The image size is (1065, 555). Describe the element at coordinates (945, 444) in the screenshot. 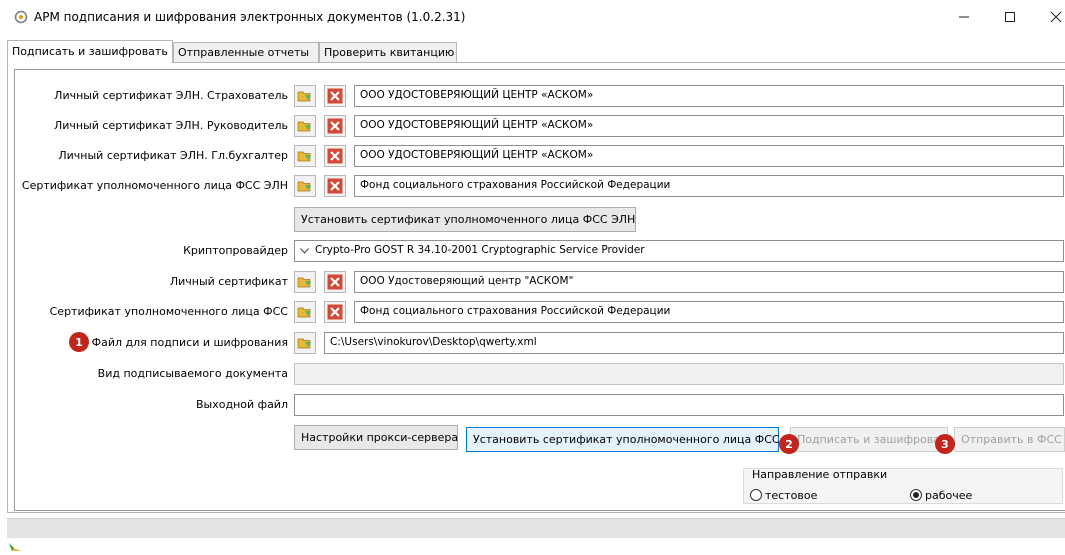

I see `step-badge-3: 3` at that location.